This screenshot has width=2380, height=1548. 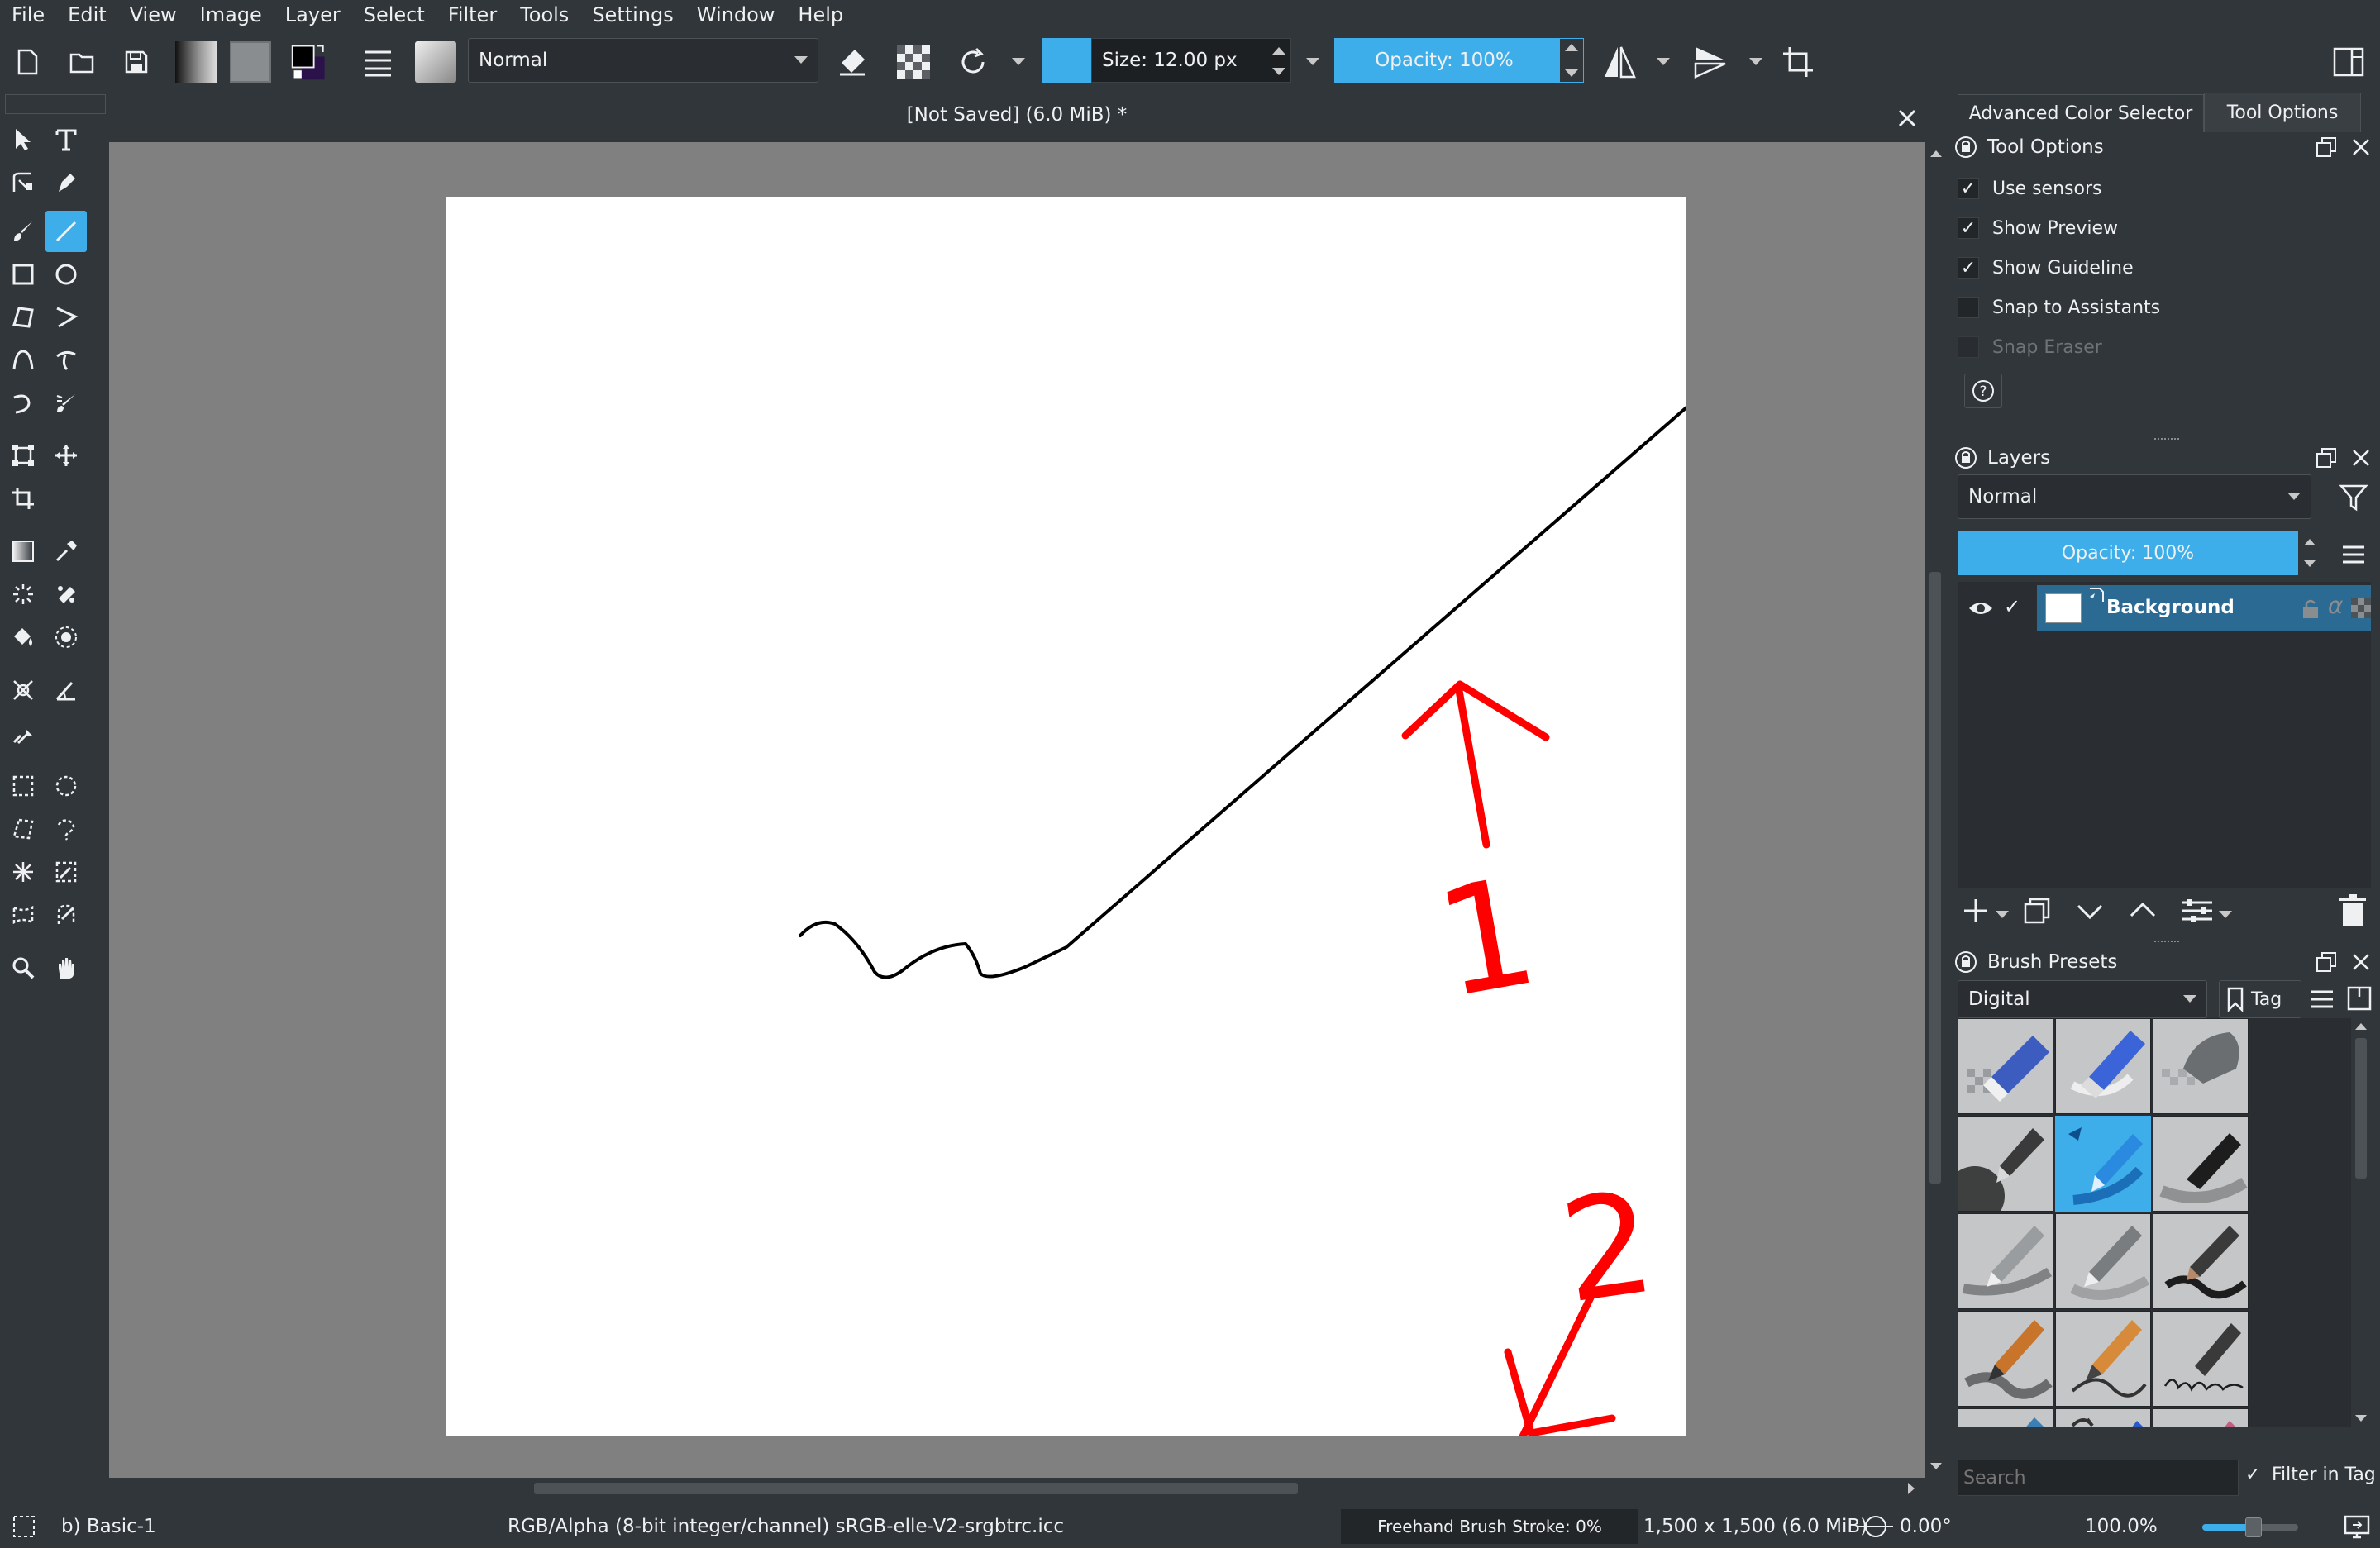 I want to click on wrap-around-icon, so click(x=1798, y=62).